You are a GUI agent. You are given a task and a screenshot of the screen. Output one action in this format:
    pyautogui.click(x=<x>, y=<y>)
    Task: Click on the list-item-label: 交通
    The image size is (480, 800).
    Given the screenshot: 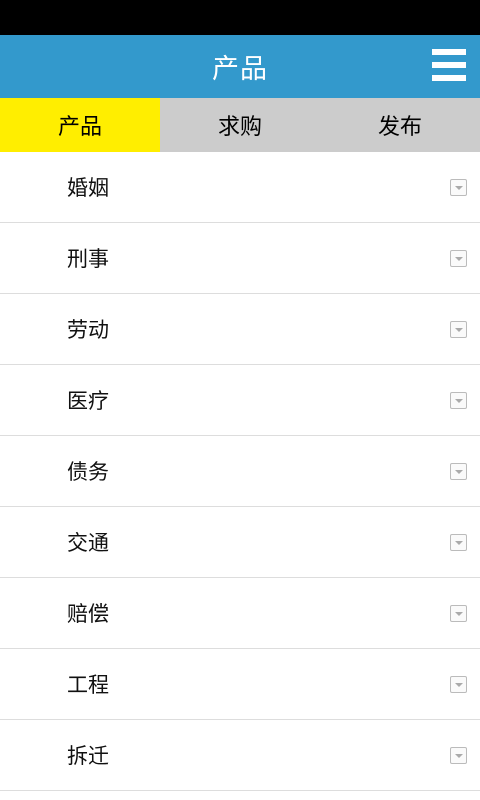 What is the action you would take?
    pyautogui.click(x=88, y=543)
    